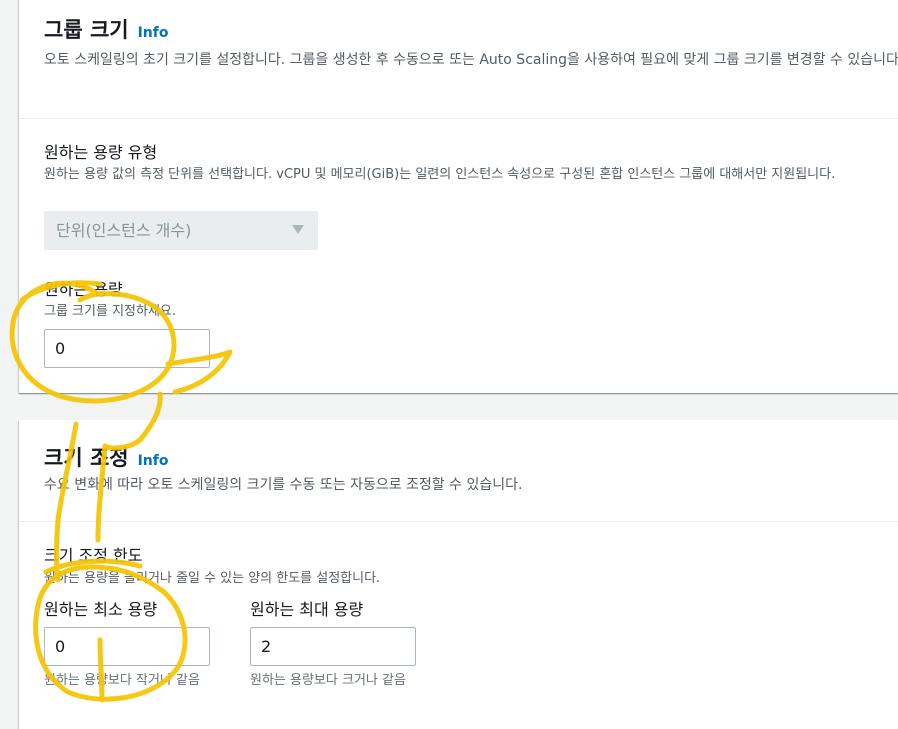 Image resolution: width=898 pixels, height=729 pixels. What do you see at coordinates (83, 289) in the screenshot?
I see `desired-capacity-label: 원하는 용량` at bounding box center [83, 289].